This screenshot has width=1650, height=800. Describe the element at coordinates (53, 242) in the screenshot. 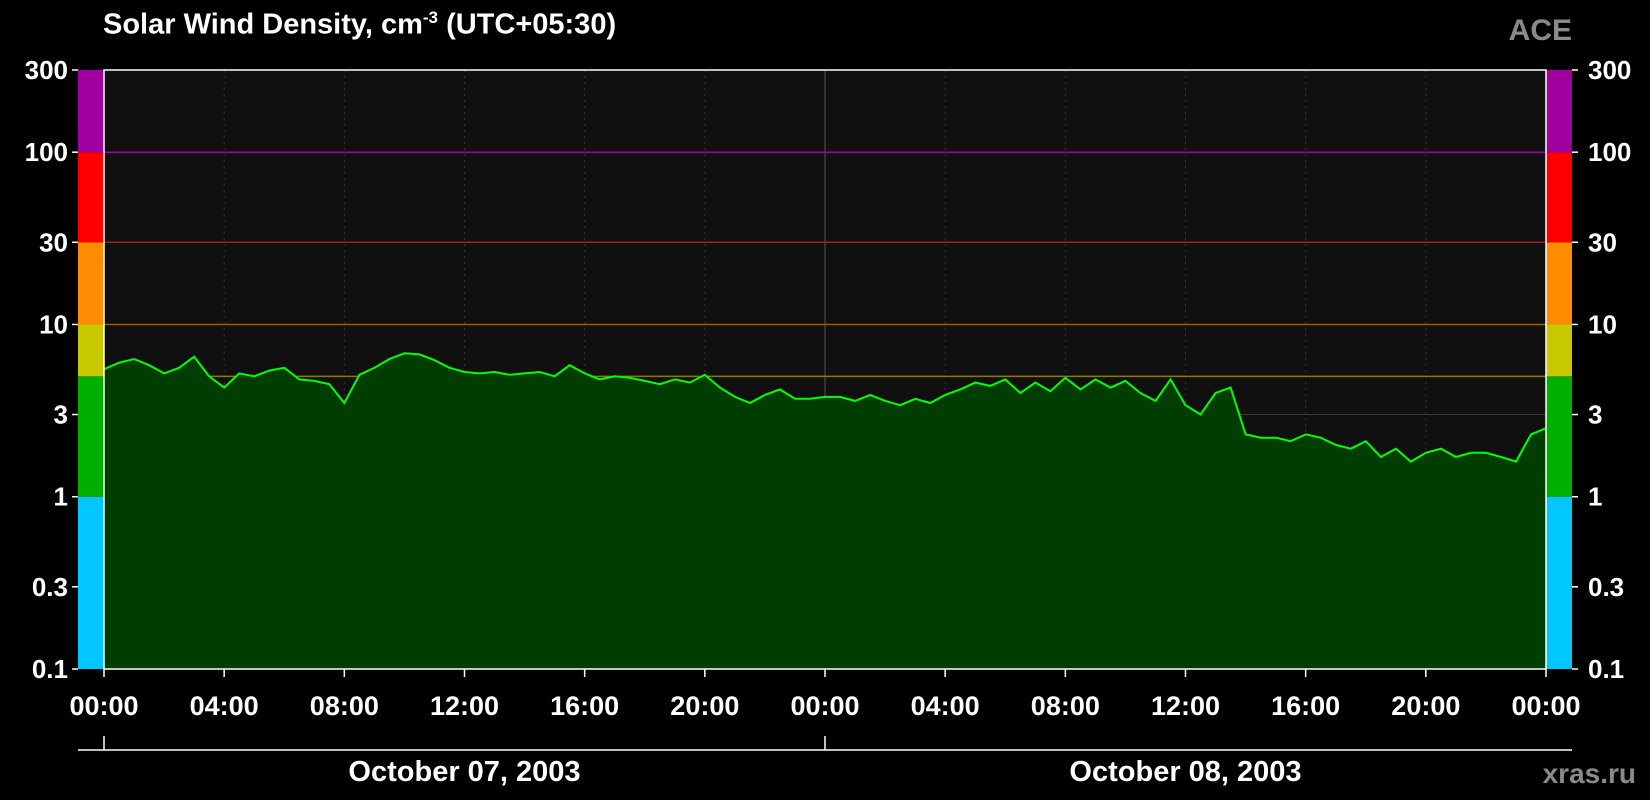

I see `y-tick-label-left-5: 30` at that location.